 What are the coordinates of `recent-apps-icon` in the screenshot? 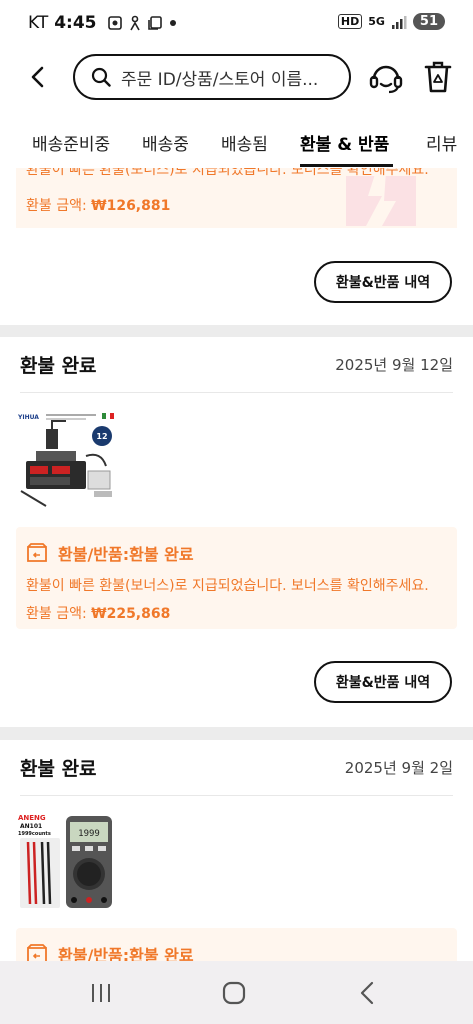 It's located at (101, 993).